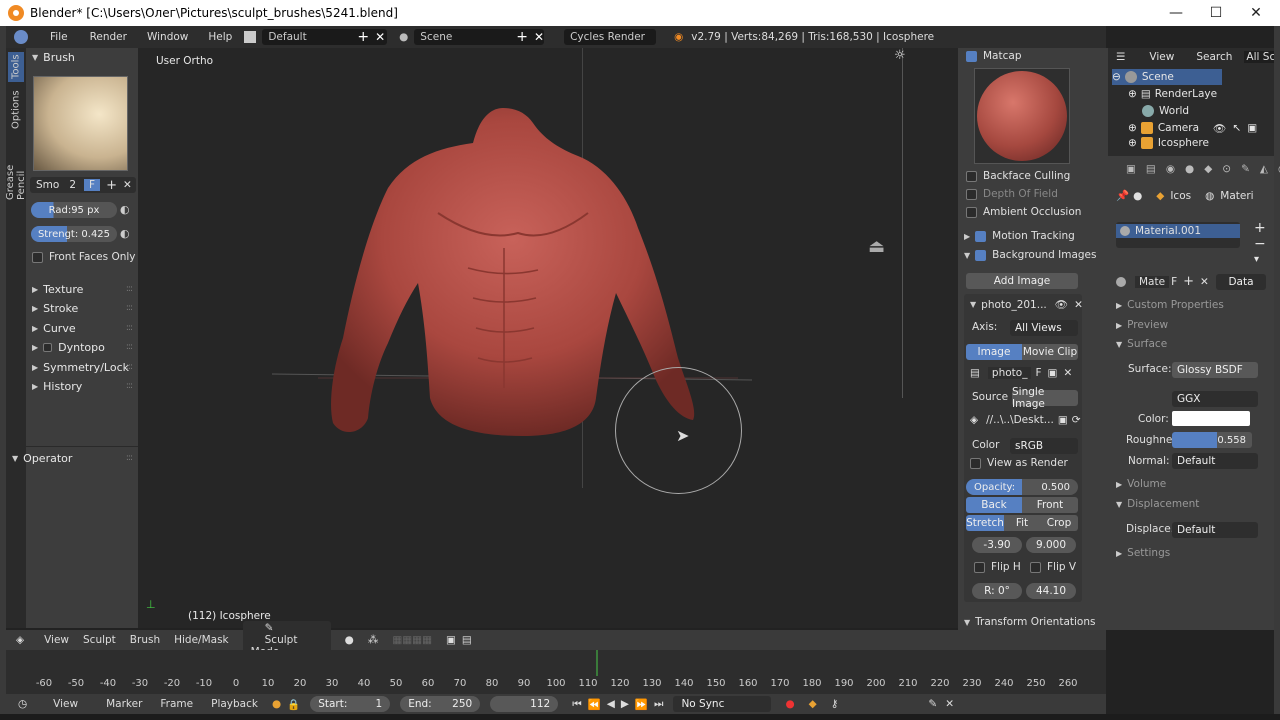 The height and width of the screenshot is (720, 1280). What do you see at coordinates (813, 704) in the screenshot?
I see `keying-set-icon: ◆` at bounding box center [813, 704].